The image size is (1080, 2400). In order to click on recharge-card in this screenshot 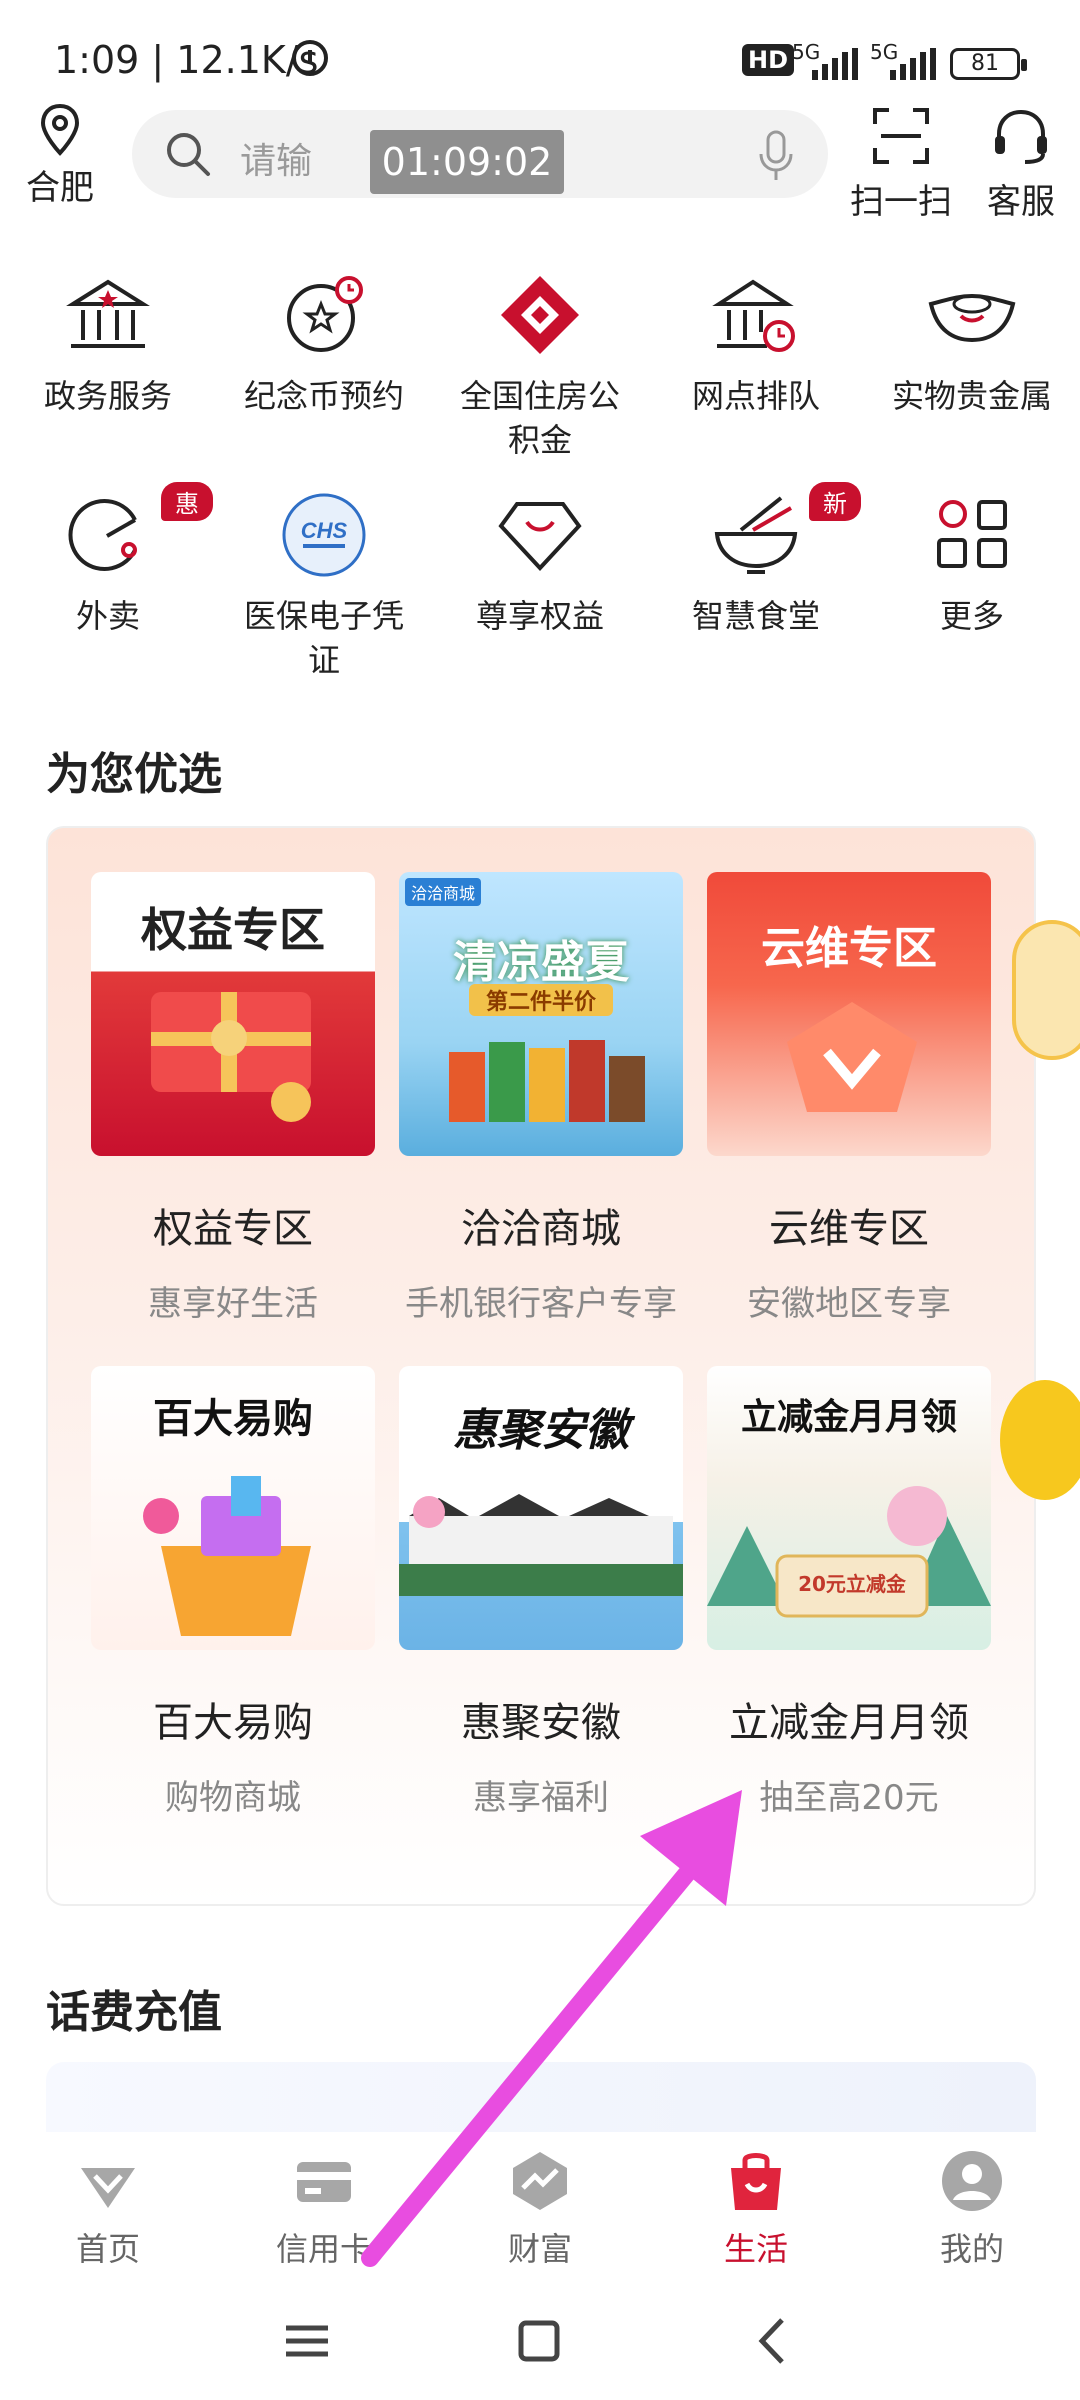, I will do `click(541, 2097)`.